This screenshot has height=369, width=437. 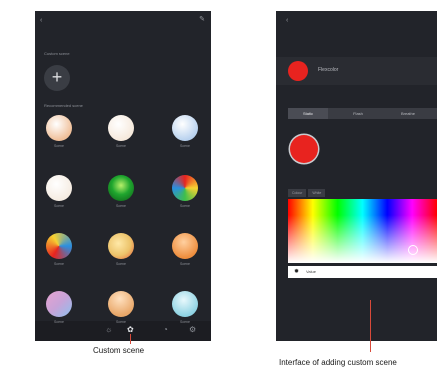 What do you see at coordinates (308, 113) in the screenshot?
I see `tab-static: Static` at bounding box center [308, 113].